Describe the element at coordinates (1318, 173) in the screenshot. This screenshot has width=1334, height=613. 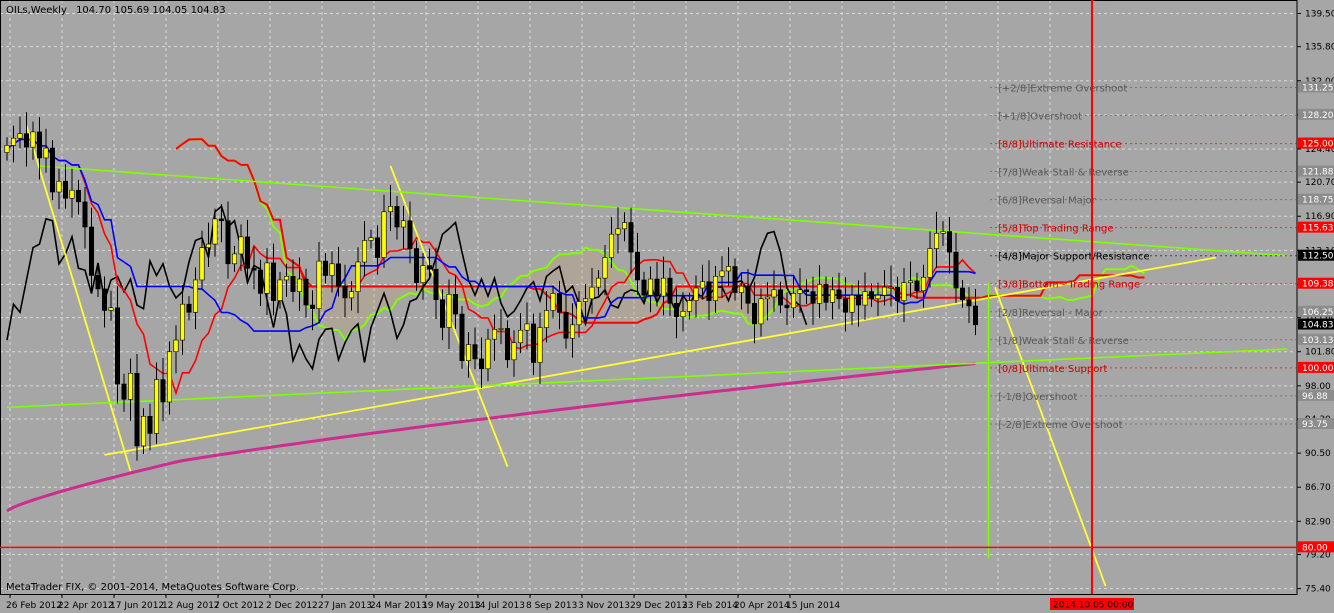
I see `price-tag-label: 121.88` at that location.